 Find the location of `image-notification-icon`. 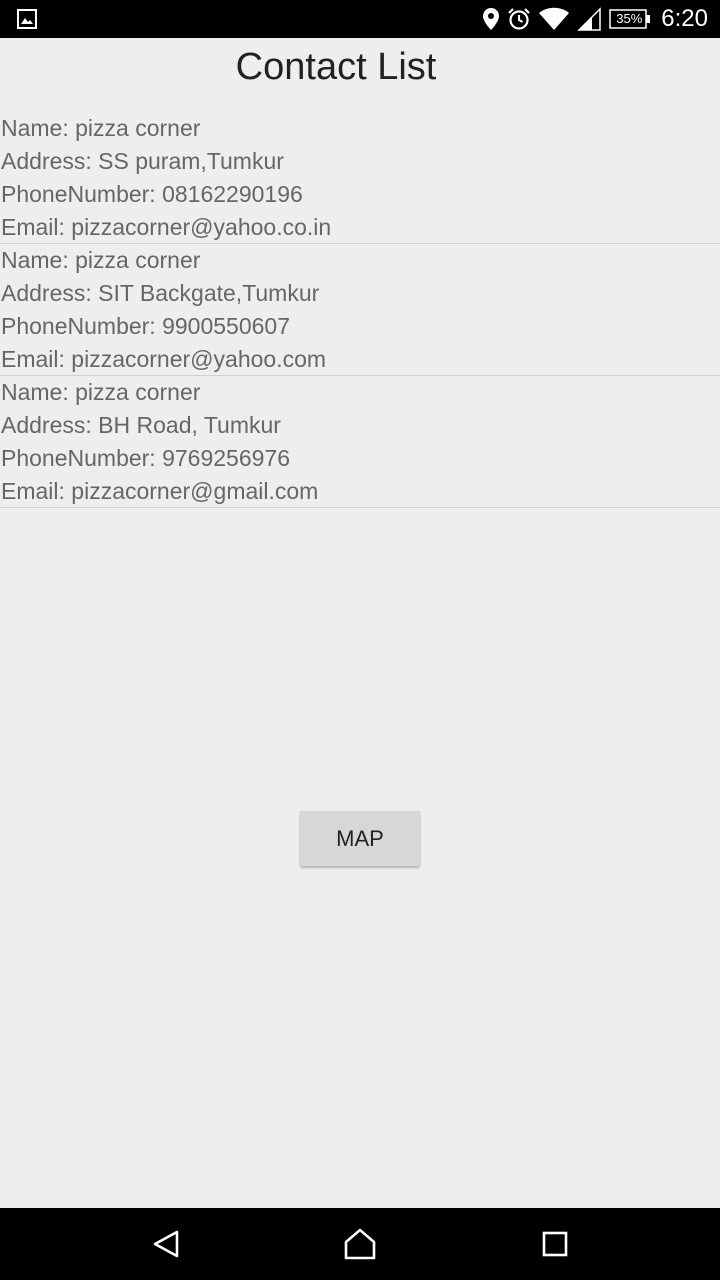

image-notification-icon is located at coordinates (27, 19).